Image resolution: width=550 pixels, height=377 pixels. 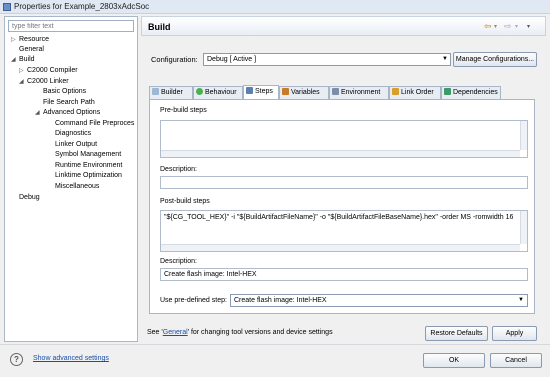 What do you see at coordinates (516, 360) in the screenshot?
I see `cancel-button: Cancel` at bounding box center [516, 360].